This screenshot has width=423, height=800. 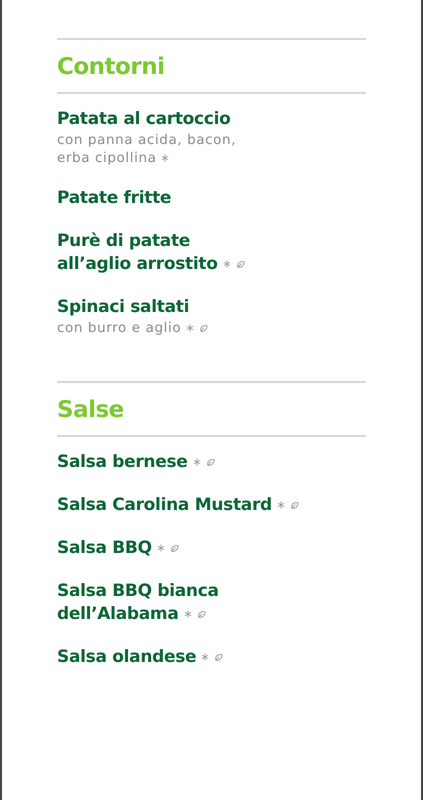 What do you see at coordinates (114, 198) in the screenshot?
I see `dish-name: Patate fritte` at bounding box center [114, 198].